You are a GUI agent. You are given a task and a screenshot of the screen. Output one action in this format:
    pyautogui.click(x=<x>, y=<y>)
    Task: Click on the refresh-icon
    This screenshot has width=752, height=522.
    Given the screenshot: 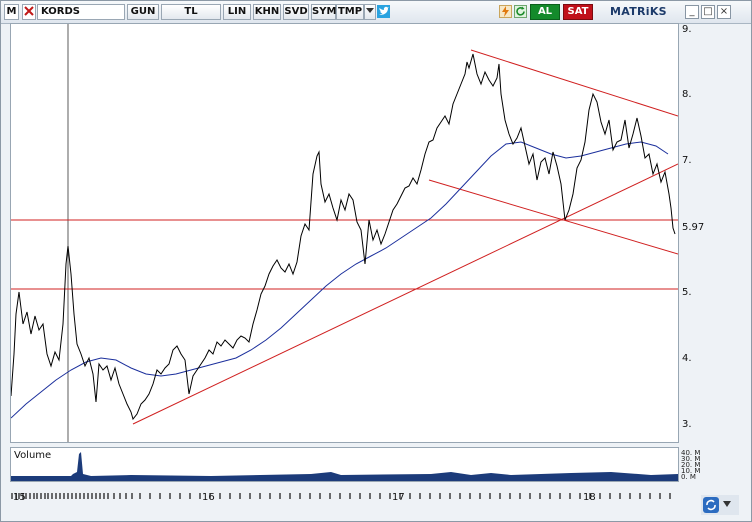 What is the action you would take?
    pyautogui.click(x=520, y=11)
    